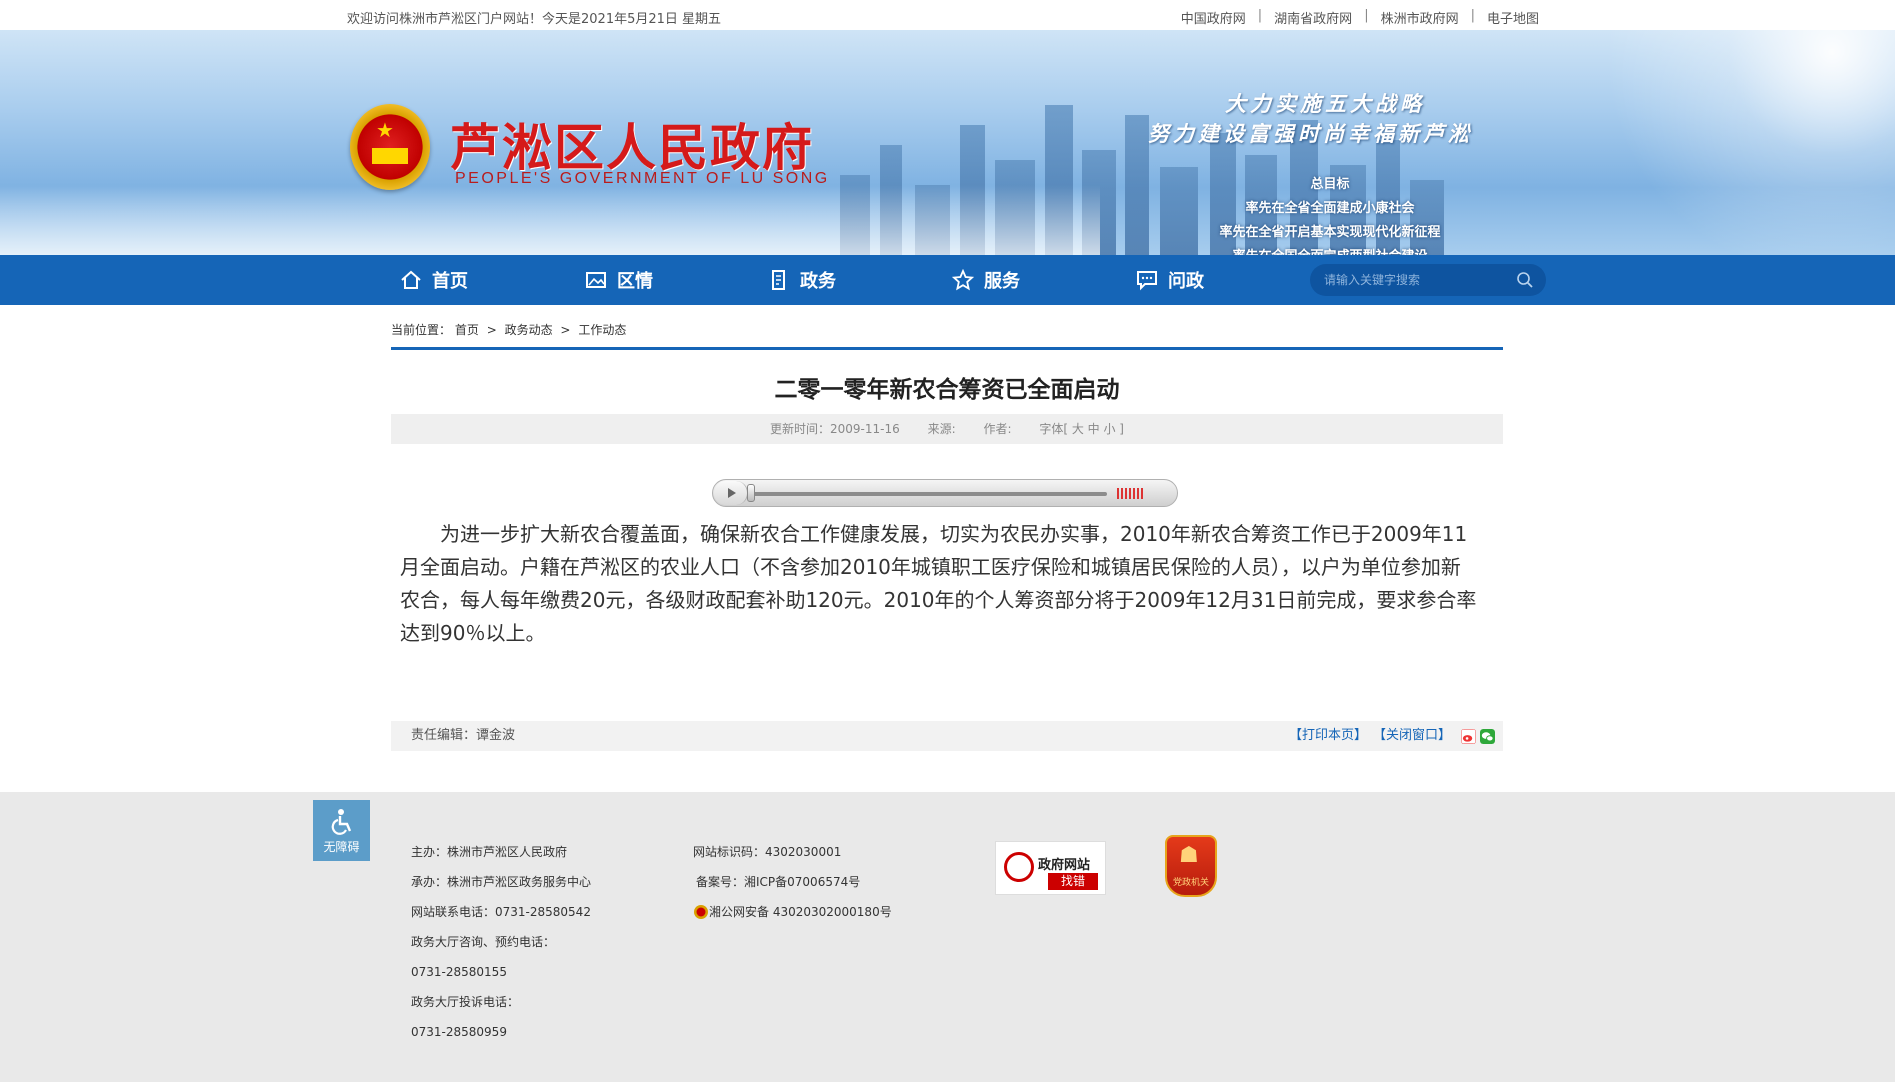 The width and height of the screenshot is (1895, 1082). What do you see at coordinates (459, 1032) in the screenshot?
I see `footer-hall-complaint-phone: 0731-28580959` at bounding box center [459, 1032].